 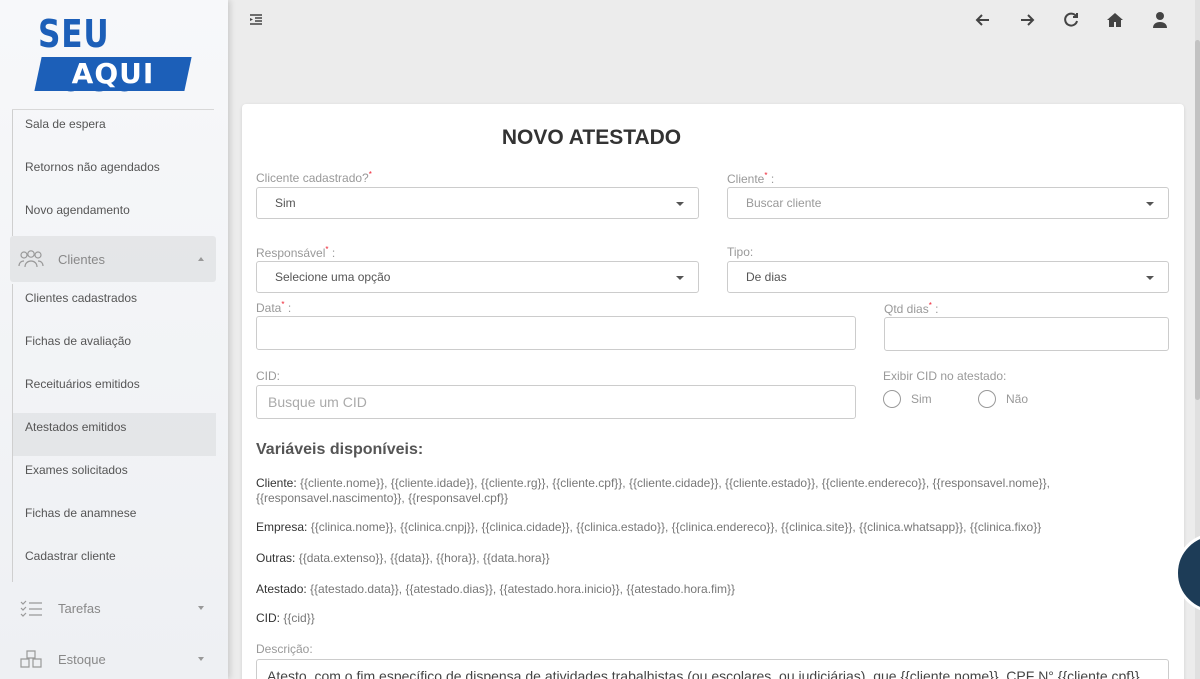 I want to click on responsavel-label: Responsável* :, so click(x=296, y=252).